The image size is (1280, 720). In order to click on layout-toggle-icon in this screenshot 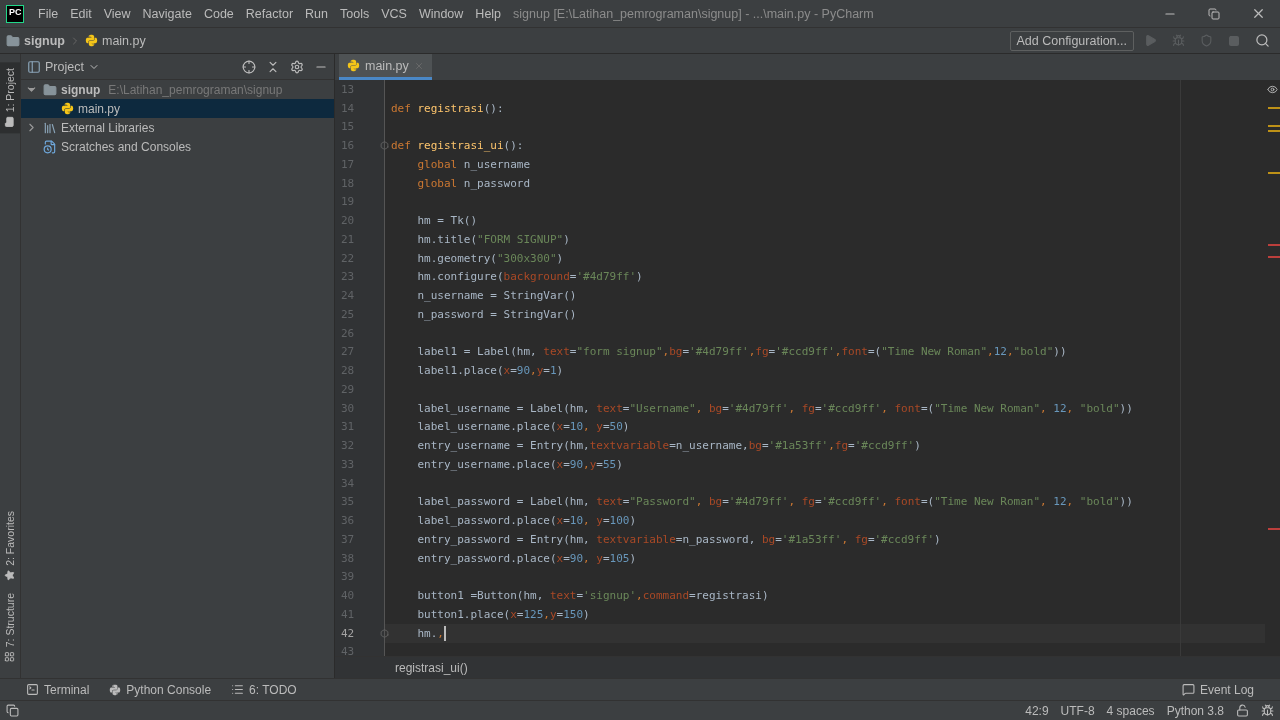, I will do `click(12, 710)`.